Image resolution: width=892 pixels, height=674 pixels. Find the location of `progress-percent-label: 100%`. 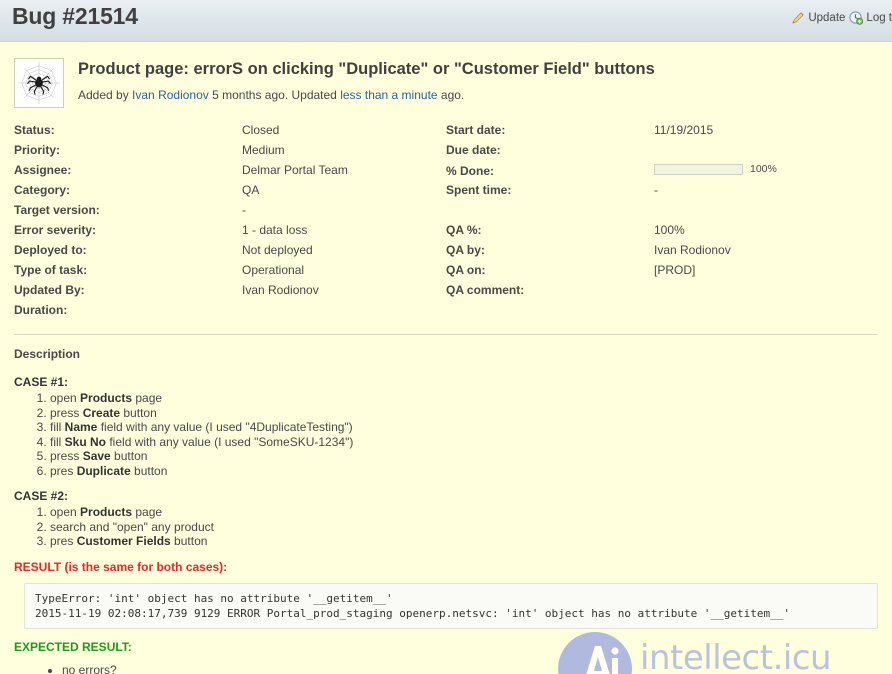

progress-percent-label: 100% is located at coordinates (763, 169).